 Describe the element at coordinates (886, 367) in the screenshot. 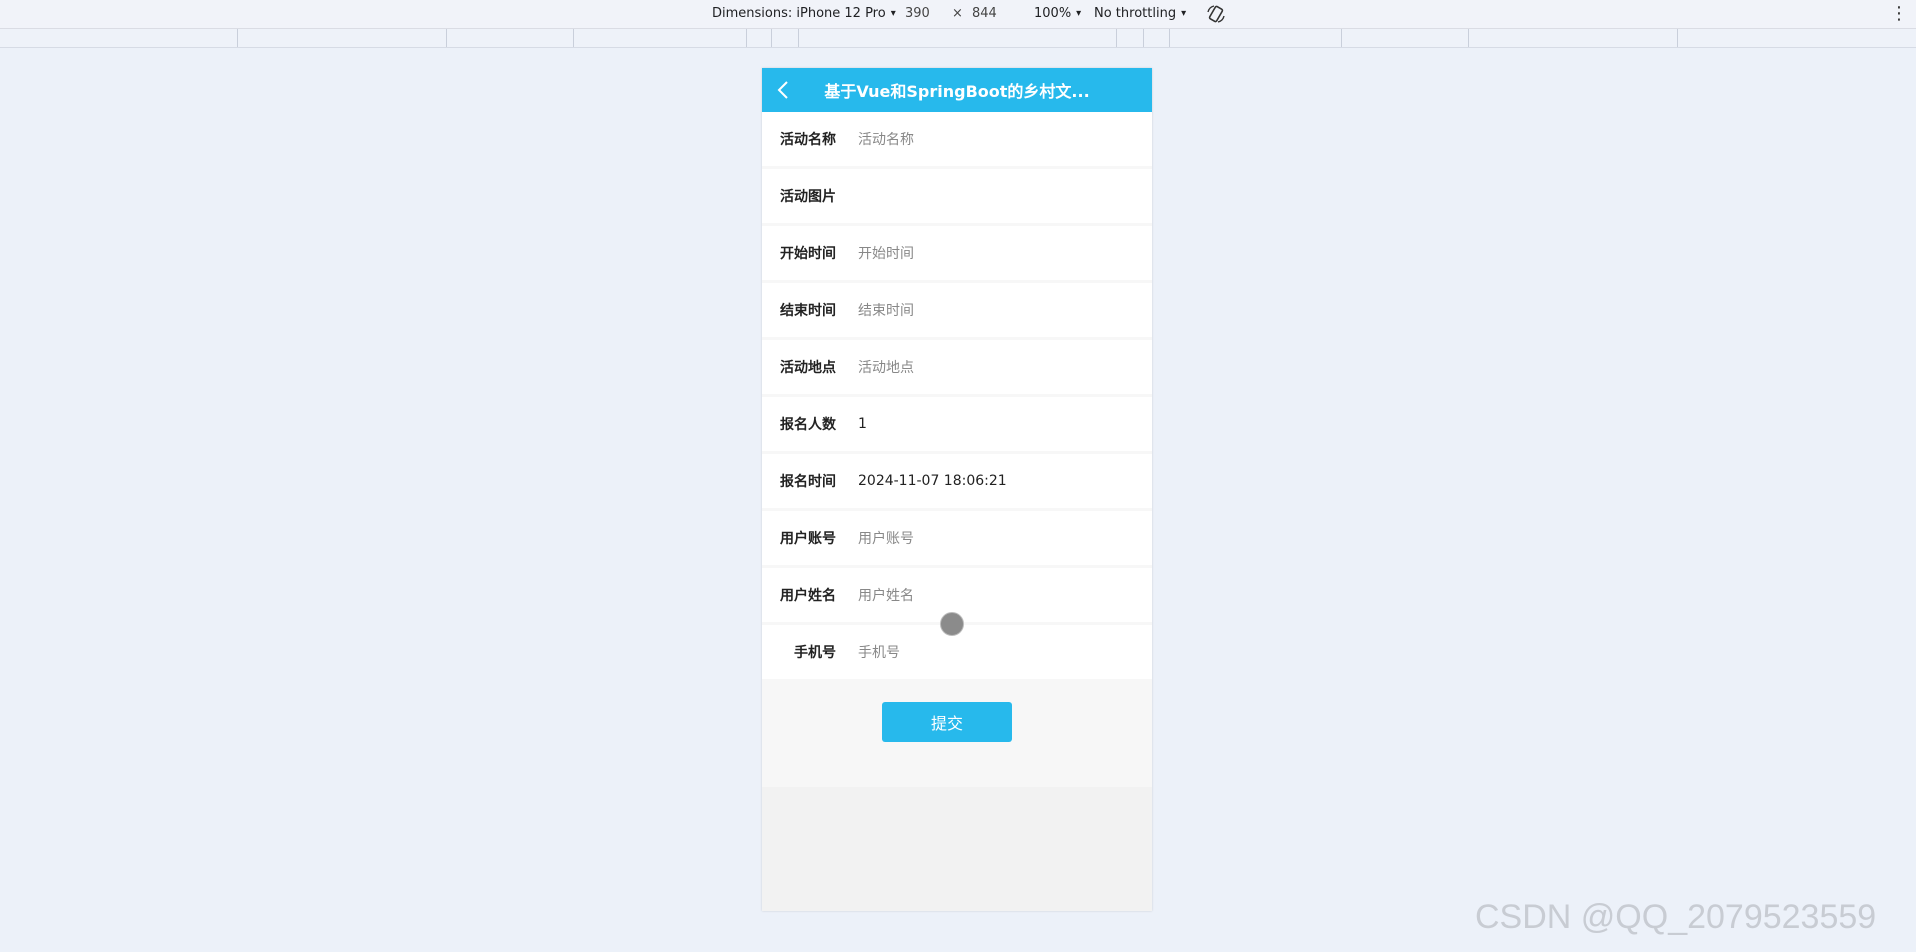

I see `location-input: 活动地点` at that location.